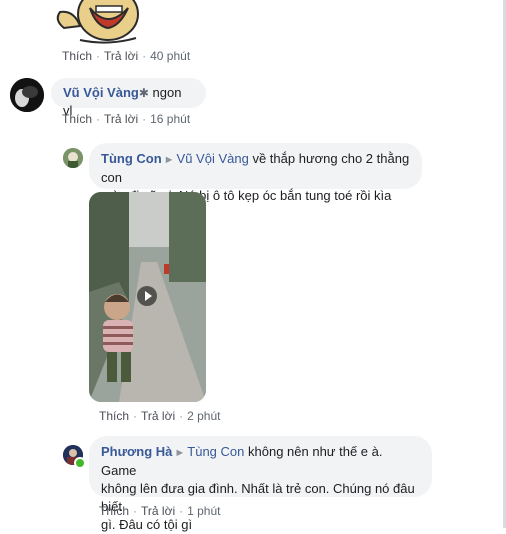 The width and height of the screenshot is (506, 534). What do you see at coordinates (27, 95) in the screenshot?
I see `avatar-vu` at bounding box center [27, 95].